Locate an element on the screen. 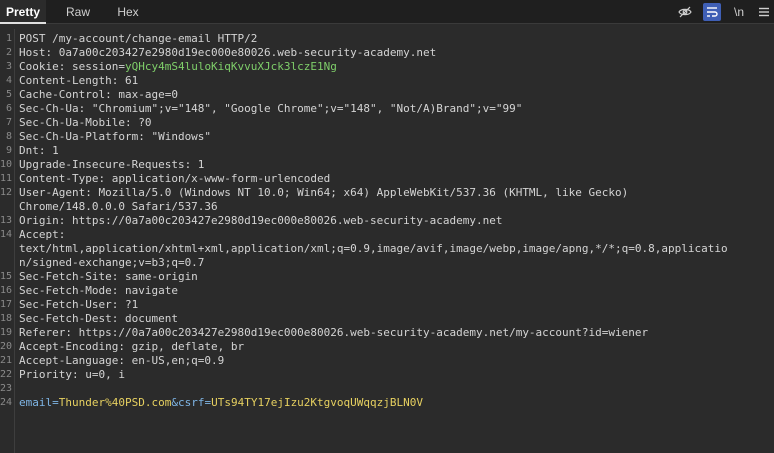  code-line: 16 Sec-Fetch-Mode: navigate is located at coordinates (387, 291).